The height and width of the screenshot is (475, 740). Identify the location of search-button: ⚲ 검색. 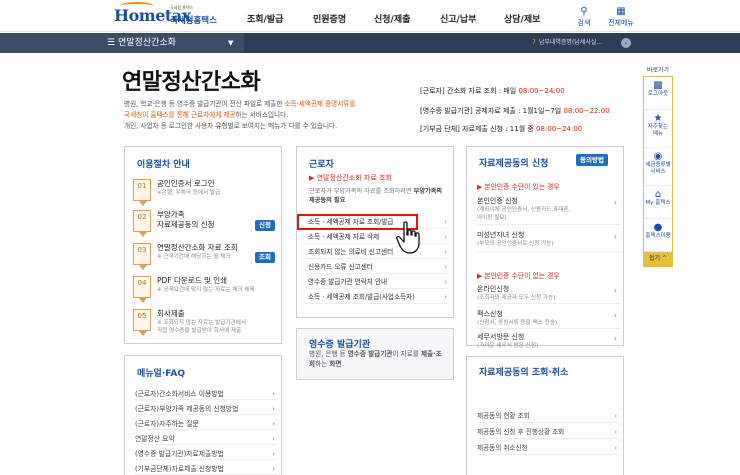
(584, 17).